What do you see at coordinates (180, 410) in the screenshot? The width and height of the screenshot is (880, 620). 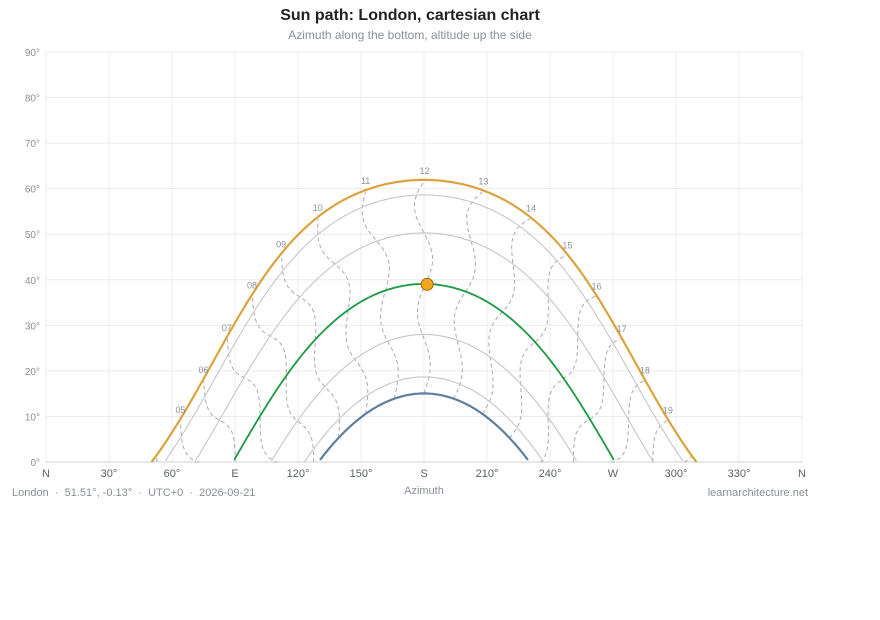 I see `hour-label: 05` at bounding box center [180, 410].